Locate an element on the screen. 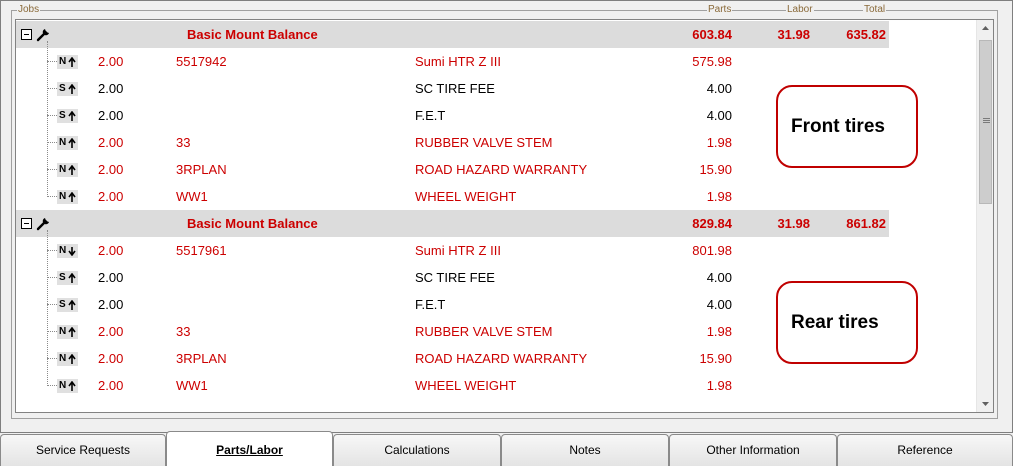  line-amount: 801.98 is located at coordinates (712, 250).